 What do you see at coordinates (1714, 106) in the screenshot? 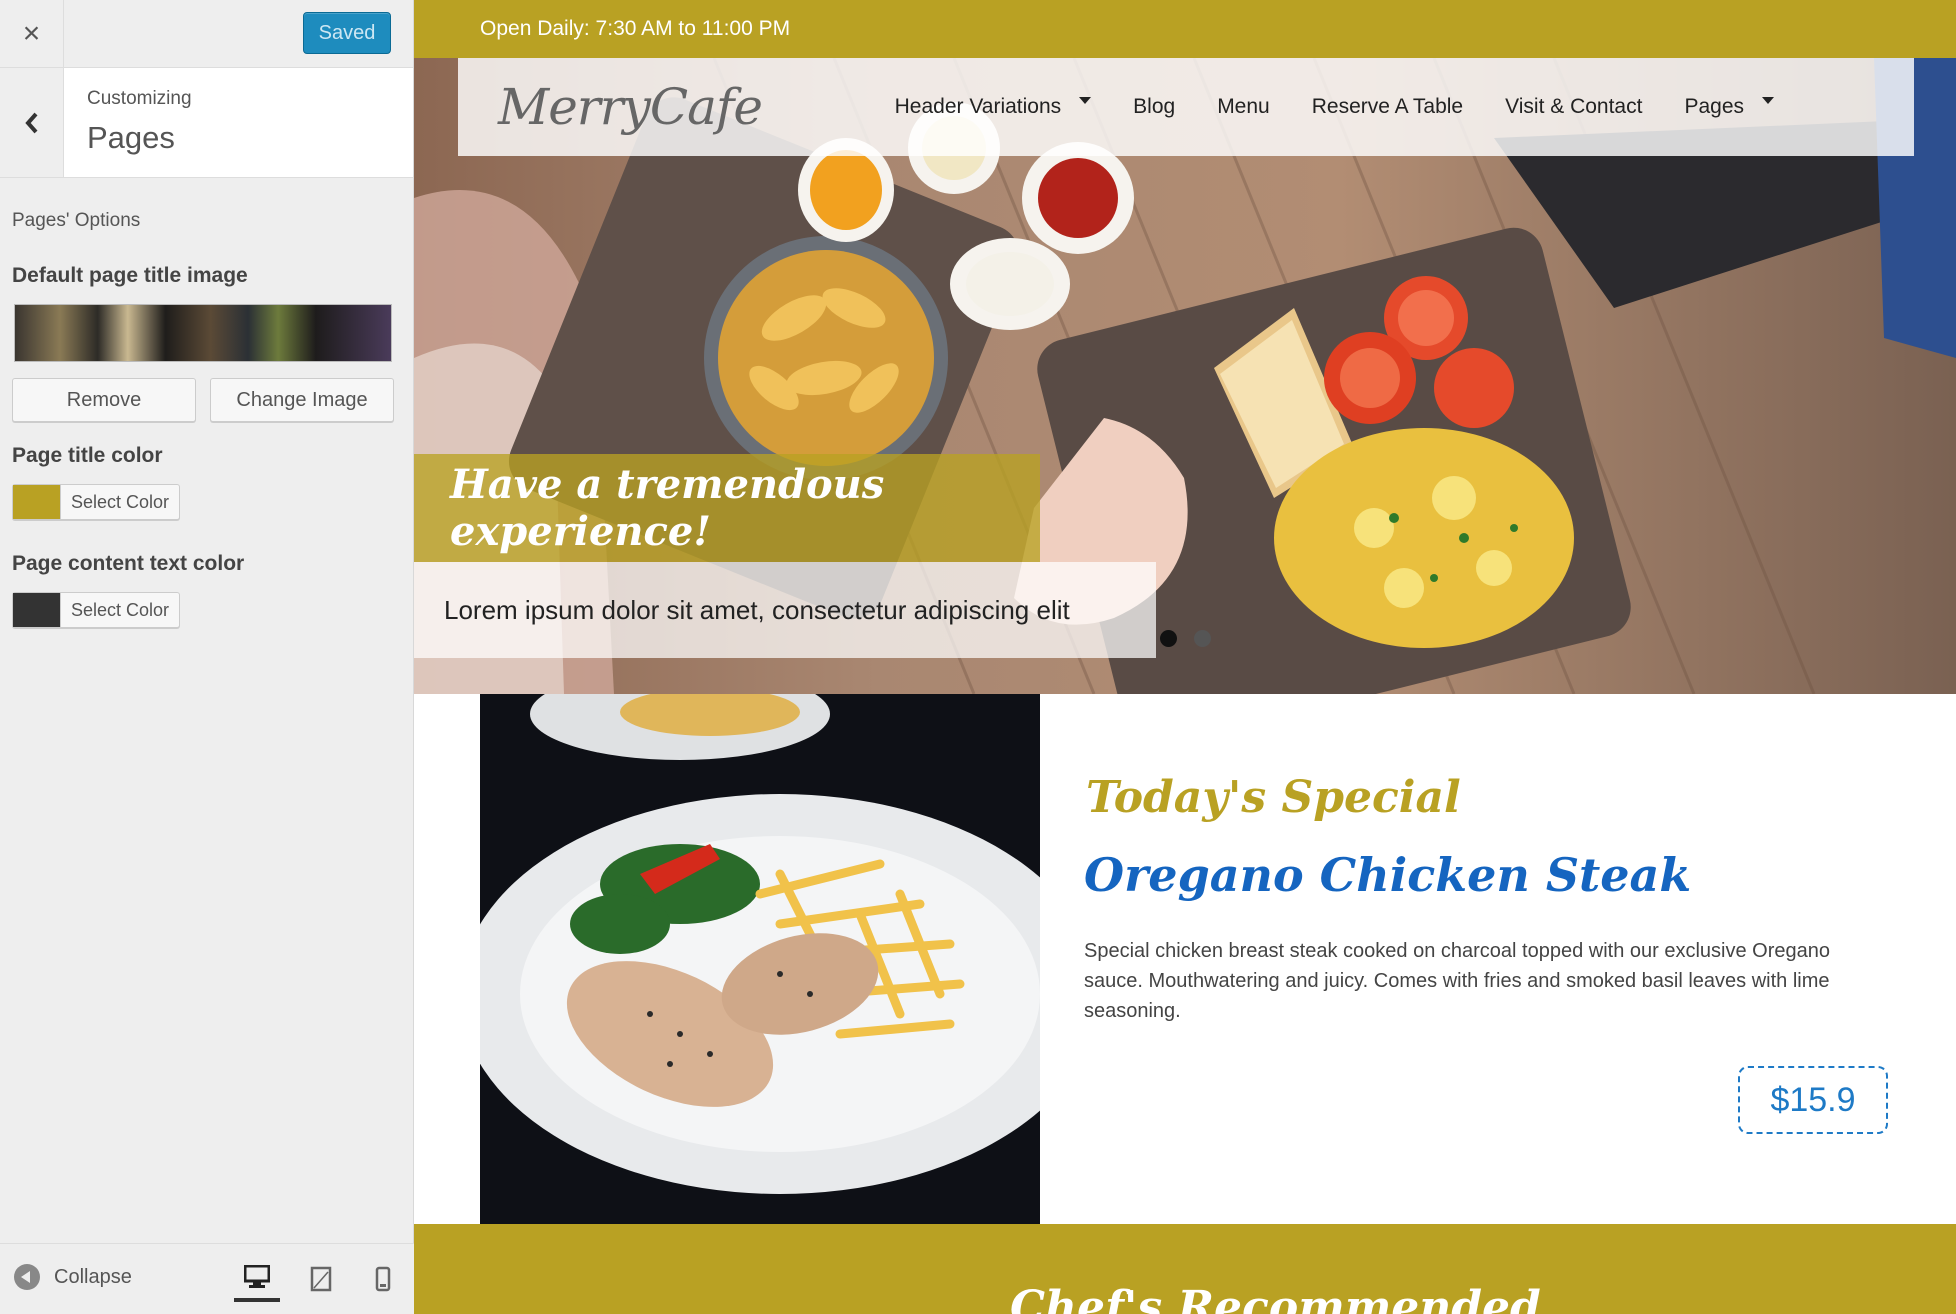
I see `nav-label: Pages` at bounding box center [1714, 106].